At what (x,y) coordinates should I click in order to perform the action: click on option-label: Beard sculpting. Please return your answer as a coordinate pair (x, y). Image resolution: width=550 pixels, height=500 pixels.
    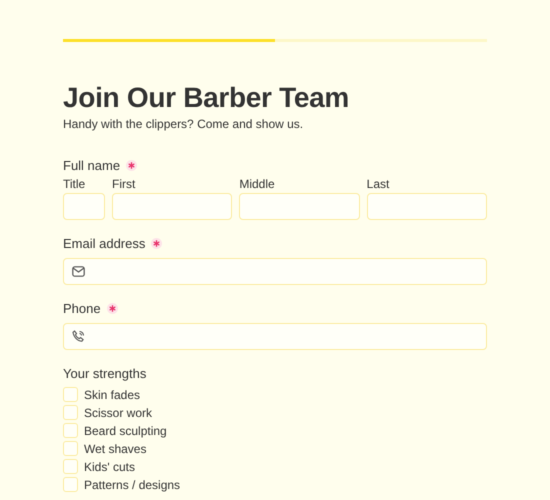
    Looking at the image, I should click on (125, 431).